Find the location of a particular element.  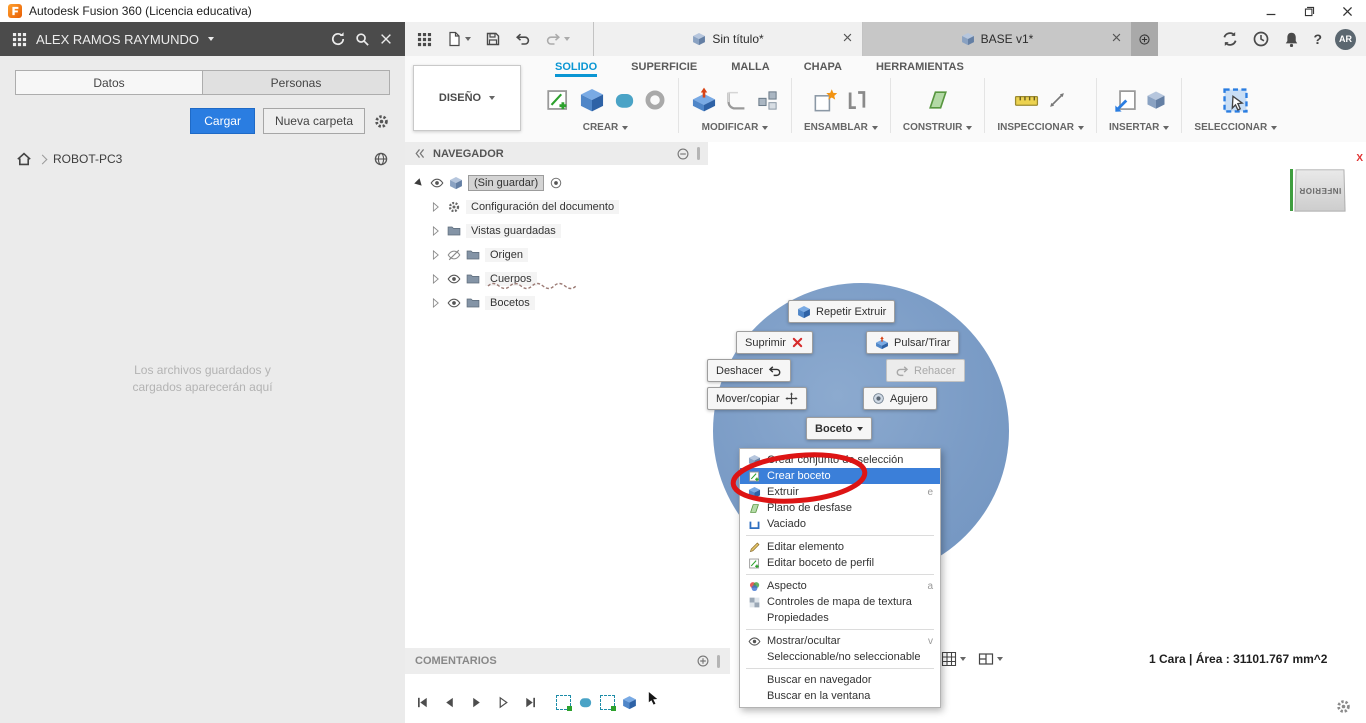

press-pull-button: Pulsar/Tirar is located at coordinates (913, 342).